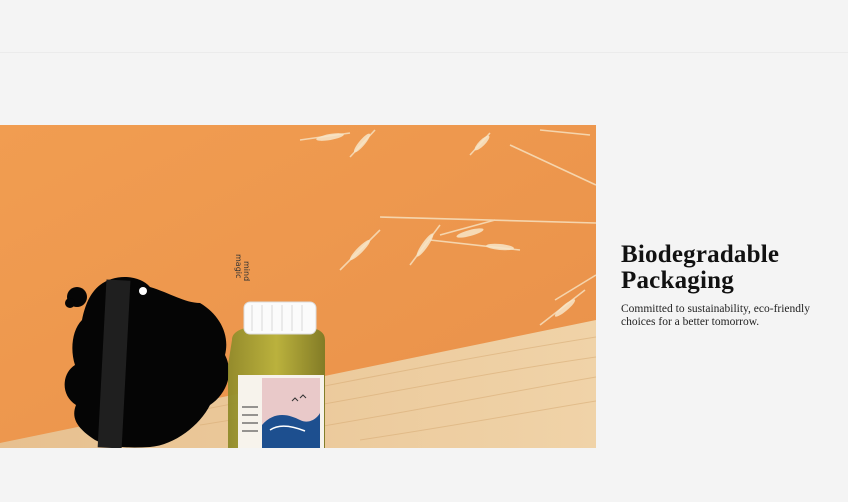 This screenshot has width=848, height=502. Describe the element at coordinates (700, 254) in the screenshot. I see `feature-title-line1: Biodegradable` at that location.